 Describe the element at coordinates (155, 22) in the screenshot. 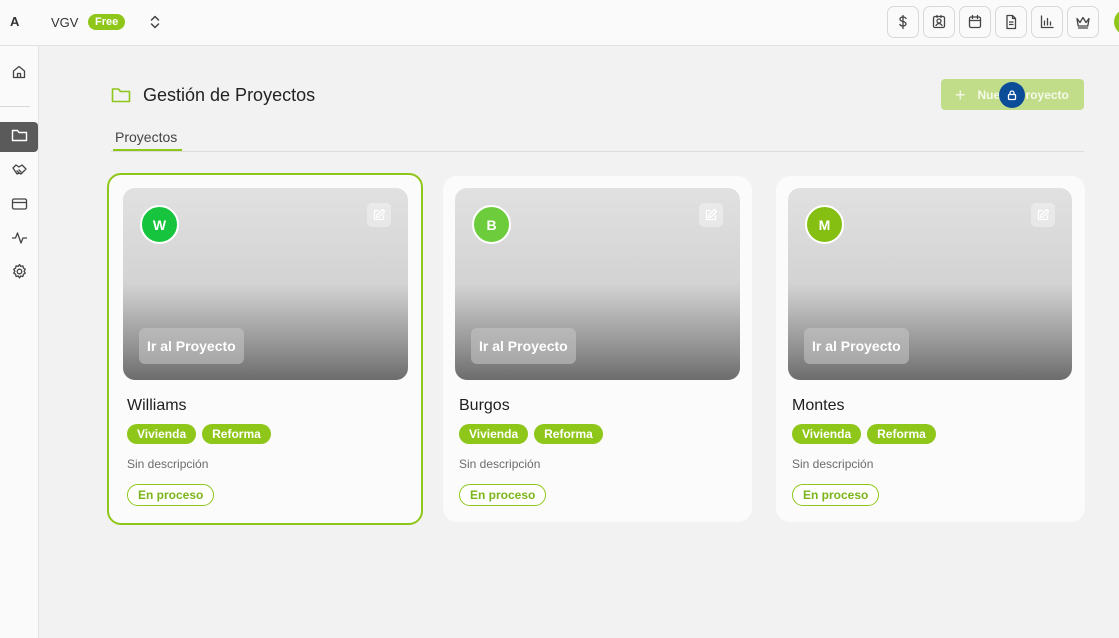

I see `chevron-up-down-icon` at that location.